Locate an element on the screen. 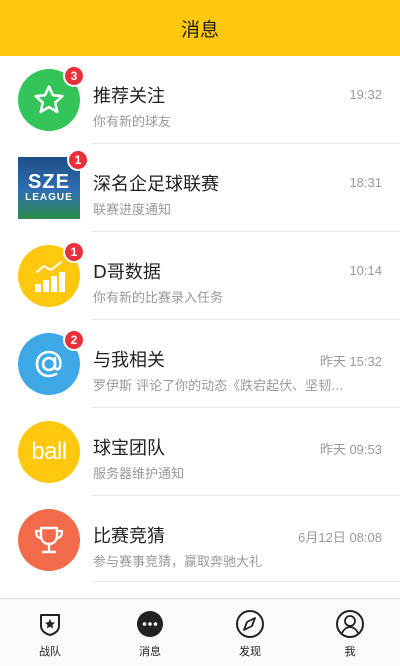 The height and width of the screenshot is (666, 400). league-logo-text: SZE is located at coordinates (49, 182).